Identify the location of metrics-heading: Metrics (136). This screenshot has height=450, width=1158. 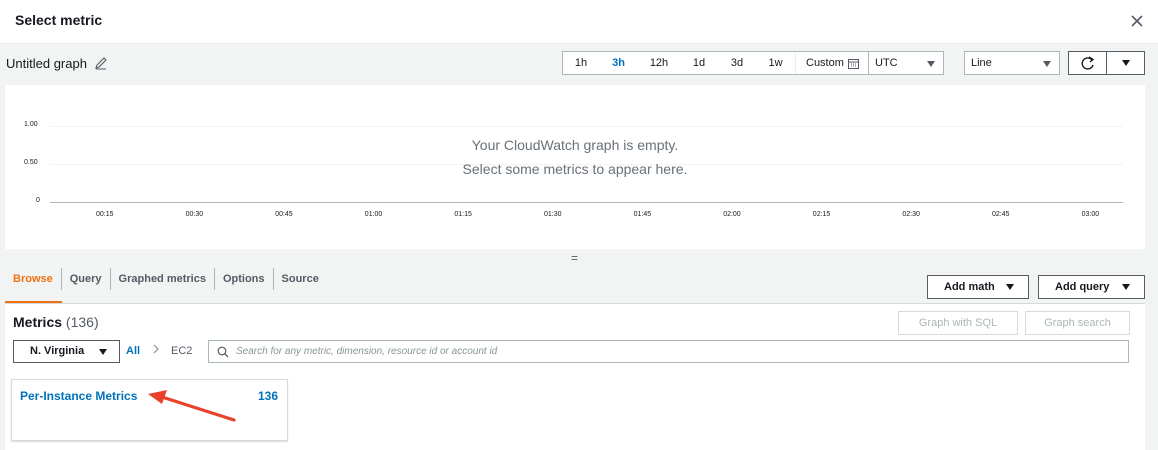
(56, 322).